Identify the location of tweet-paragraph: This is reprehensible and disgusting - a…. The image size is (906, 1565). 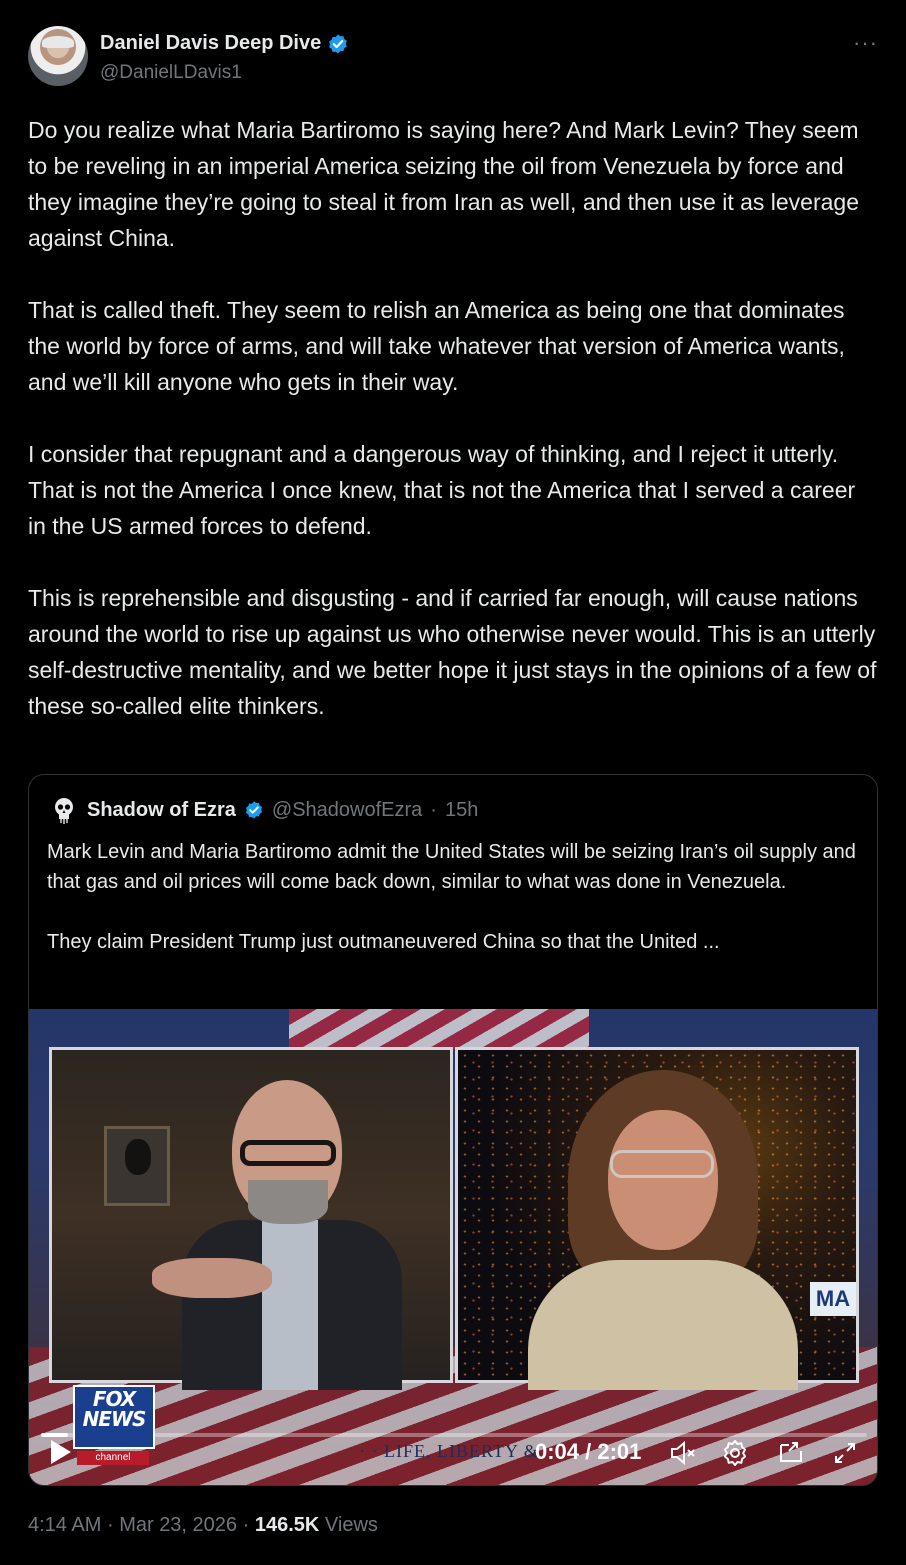
(452, 652).